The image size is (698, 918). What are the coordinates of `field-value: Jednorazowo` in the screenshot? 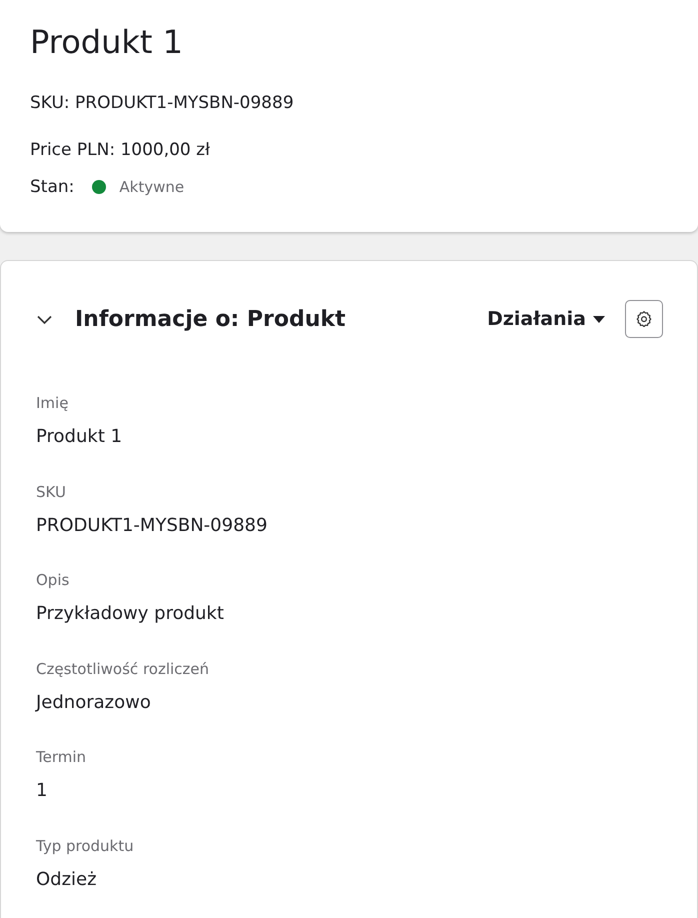 It's located at (93, 702).